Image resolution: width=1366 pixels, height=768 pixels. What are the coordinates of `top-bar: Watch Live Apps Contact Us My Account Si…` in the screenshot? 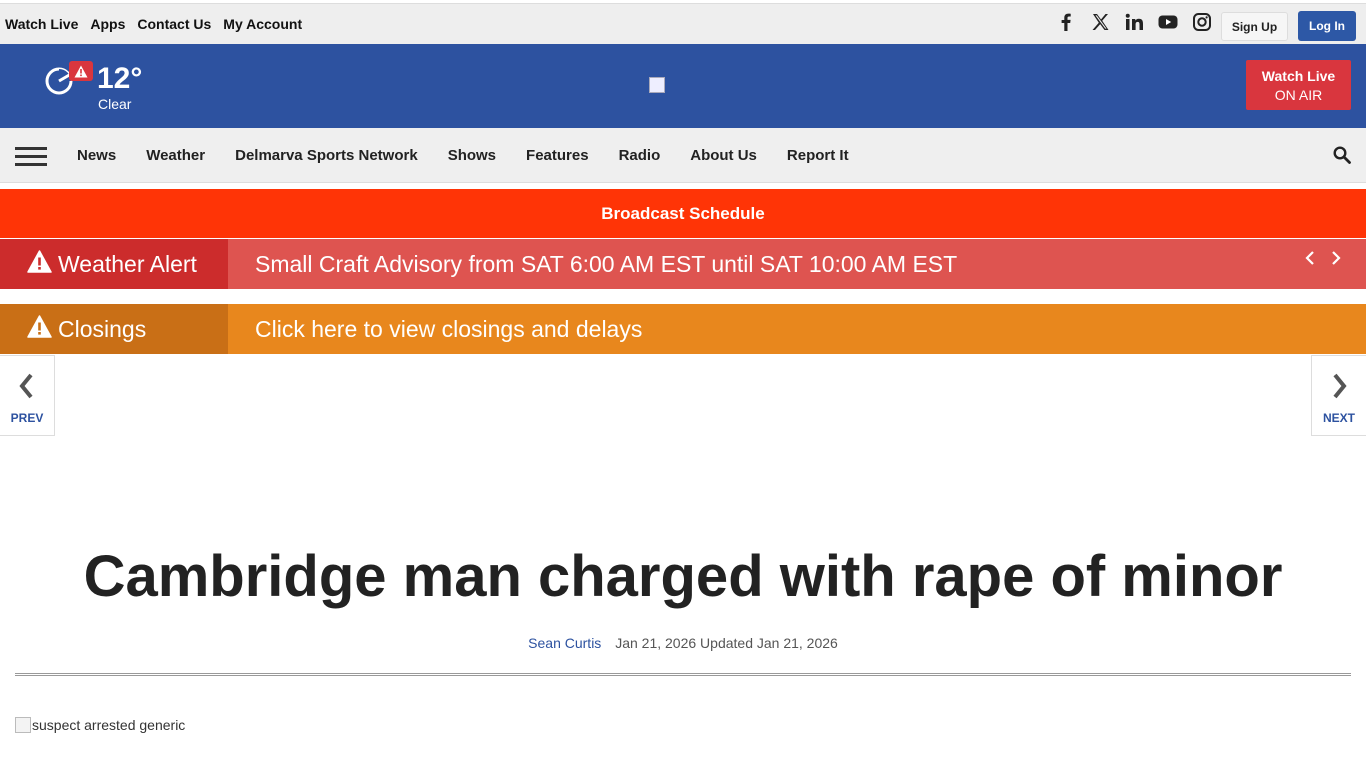 It's located at (683, 23).